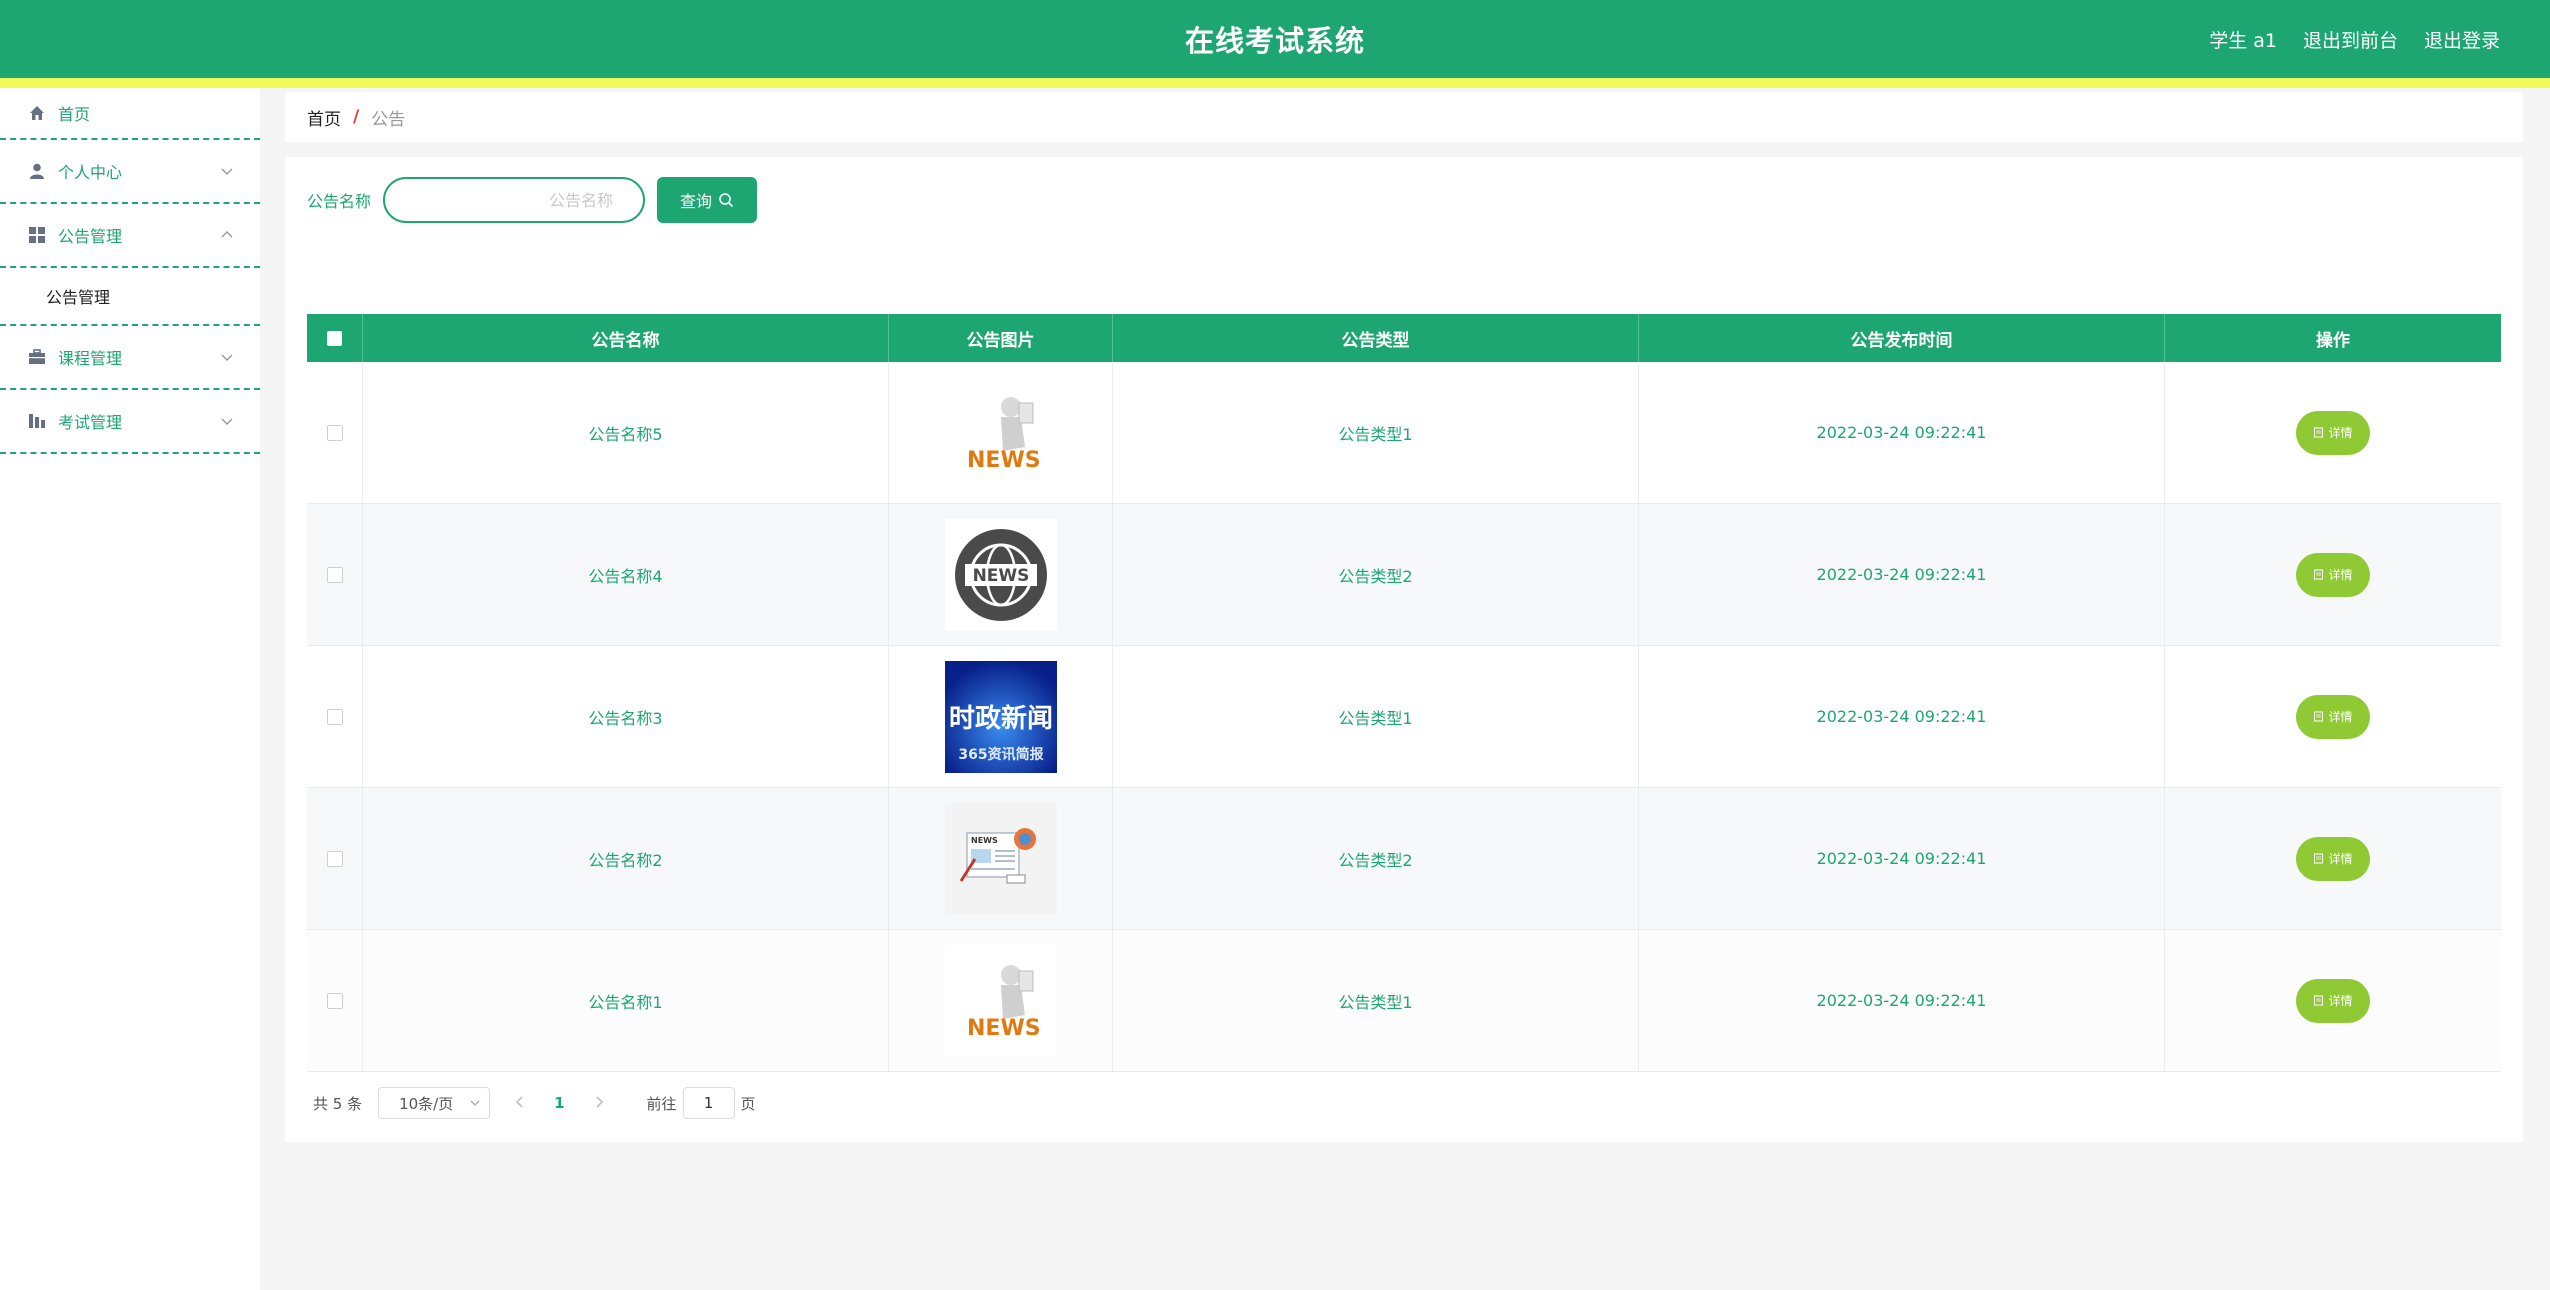 The width and height of the screenshot is (2550, 1290). What do you see at coordinates (2350, 39) in the screenshot?
I see `exit-to-front-link: 退出到前台` at bounding box center [2350, 39].